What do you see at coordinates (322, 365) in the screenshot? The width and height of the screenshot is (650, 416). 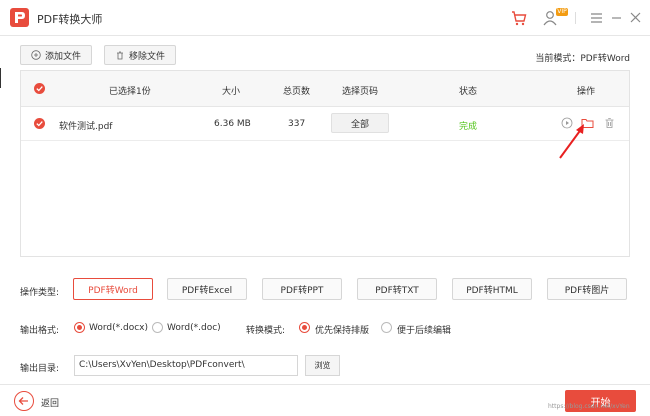 I see `browse-button: 浏览` at bounding box center [322, 365].